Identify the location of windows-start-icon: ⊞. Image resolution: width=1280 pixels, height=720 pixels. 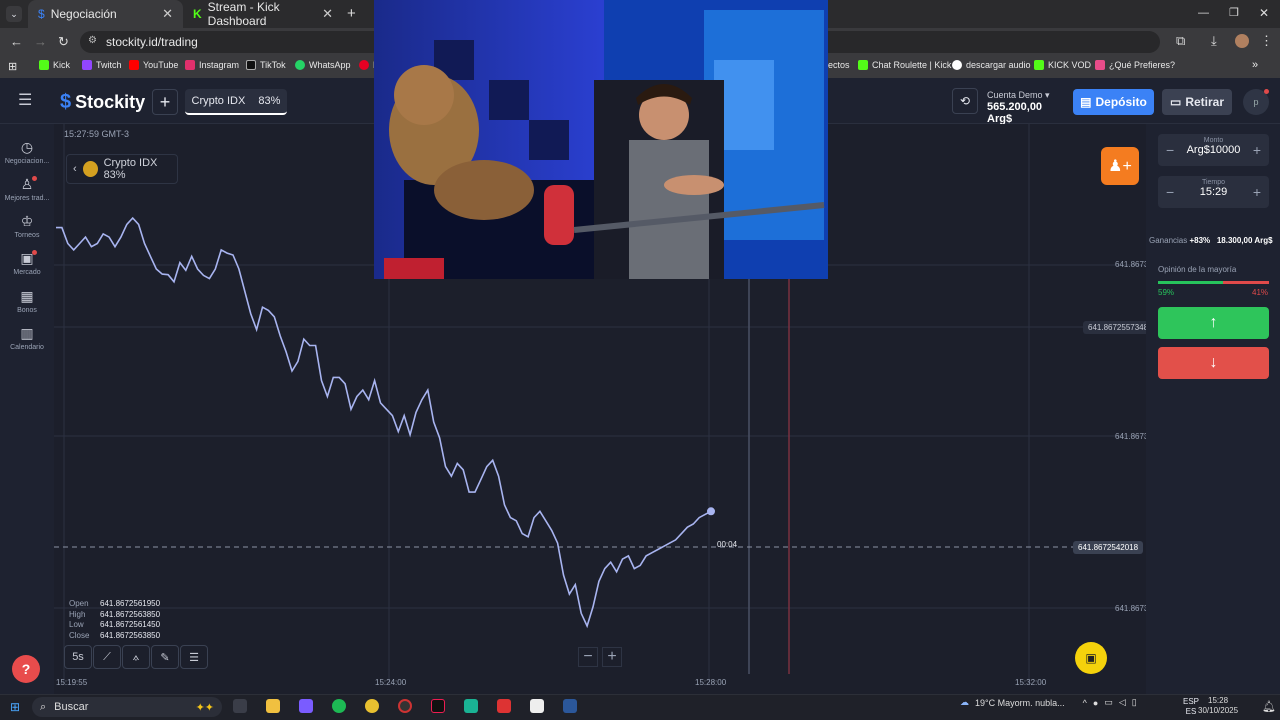
(15, 707).